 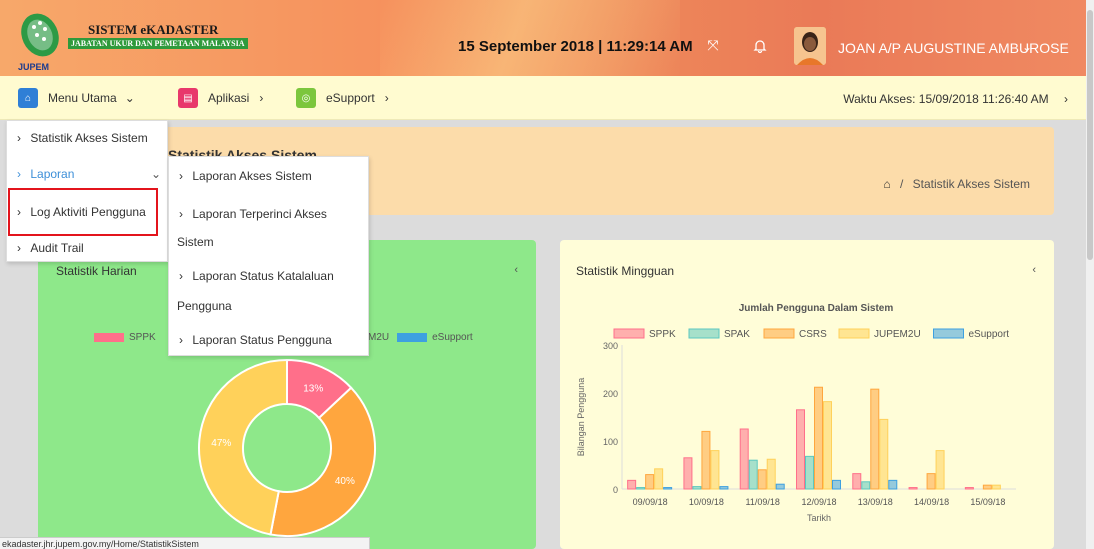 What do you see at coordinates (125, 337) in the screenshot?
I see `legend-item: SPPK` at bounding box center [125, 337].